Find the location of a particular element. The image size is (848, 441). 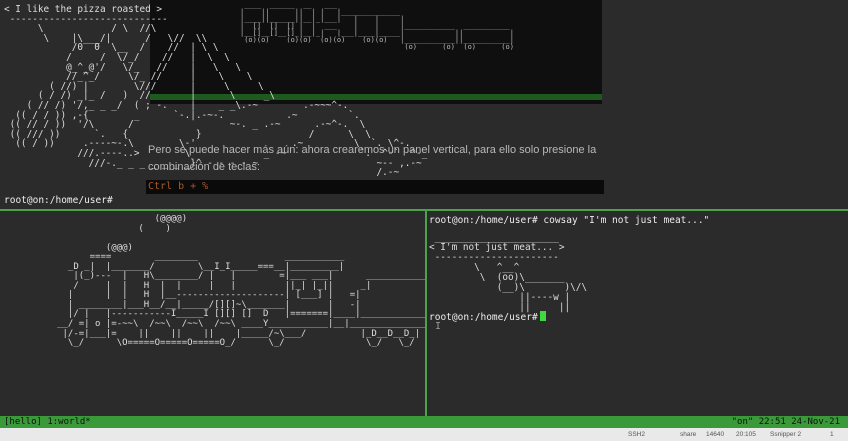

overlay-command-box: Ctrl b + % is located at coordinates (375, 187).